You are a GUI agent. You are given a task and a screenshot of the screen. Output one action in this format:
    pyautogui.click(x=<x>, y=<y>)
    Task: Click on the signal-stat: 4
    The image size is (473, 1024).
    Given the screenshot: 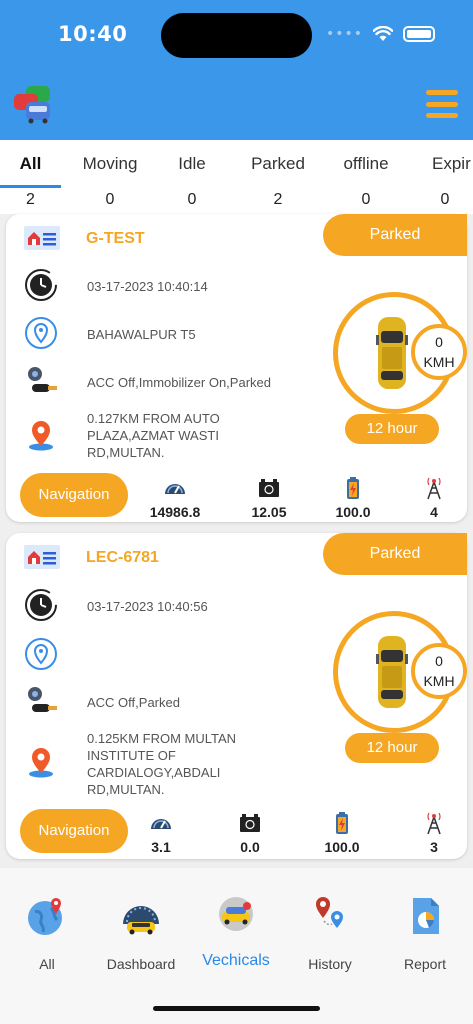 What is the action you would take?
    pyautogui.click(x=433, y=498)
    